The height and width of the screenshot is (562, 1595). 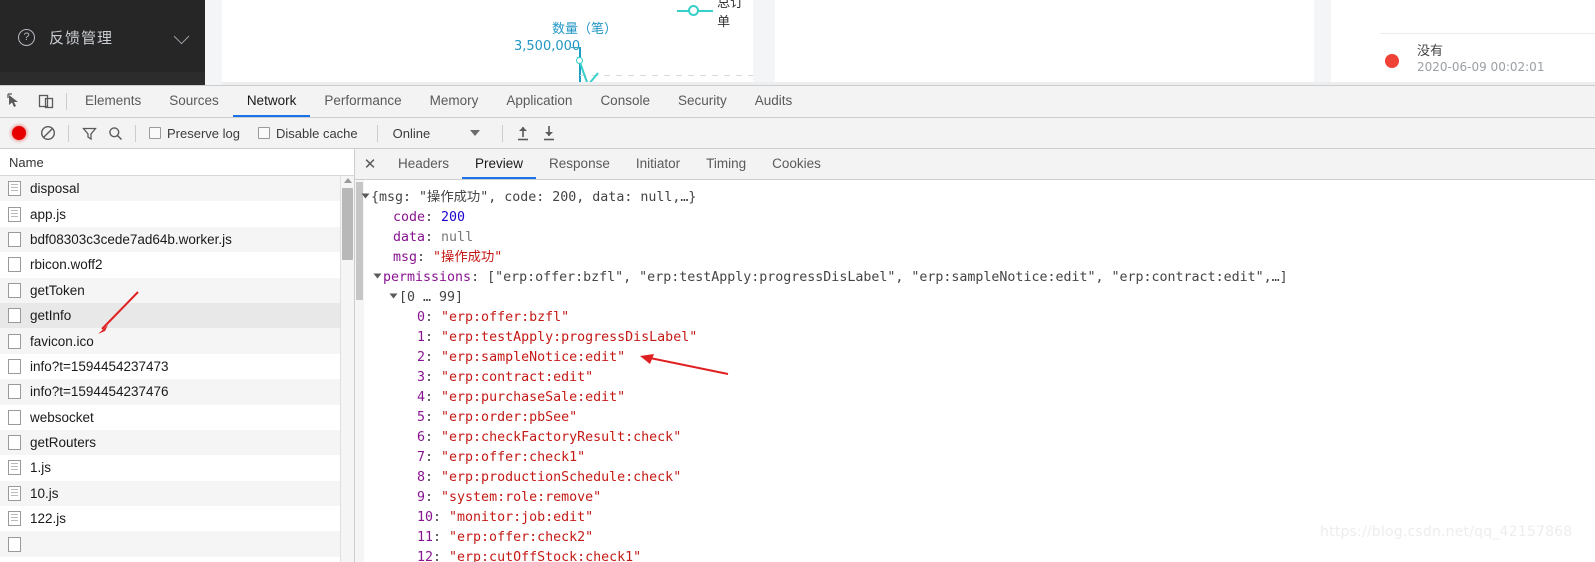 What do you see at coordinates (454, 101) in the screenshot?
I see `tab-memory: Memory` at bounding box center [454, 101].